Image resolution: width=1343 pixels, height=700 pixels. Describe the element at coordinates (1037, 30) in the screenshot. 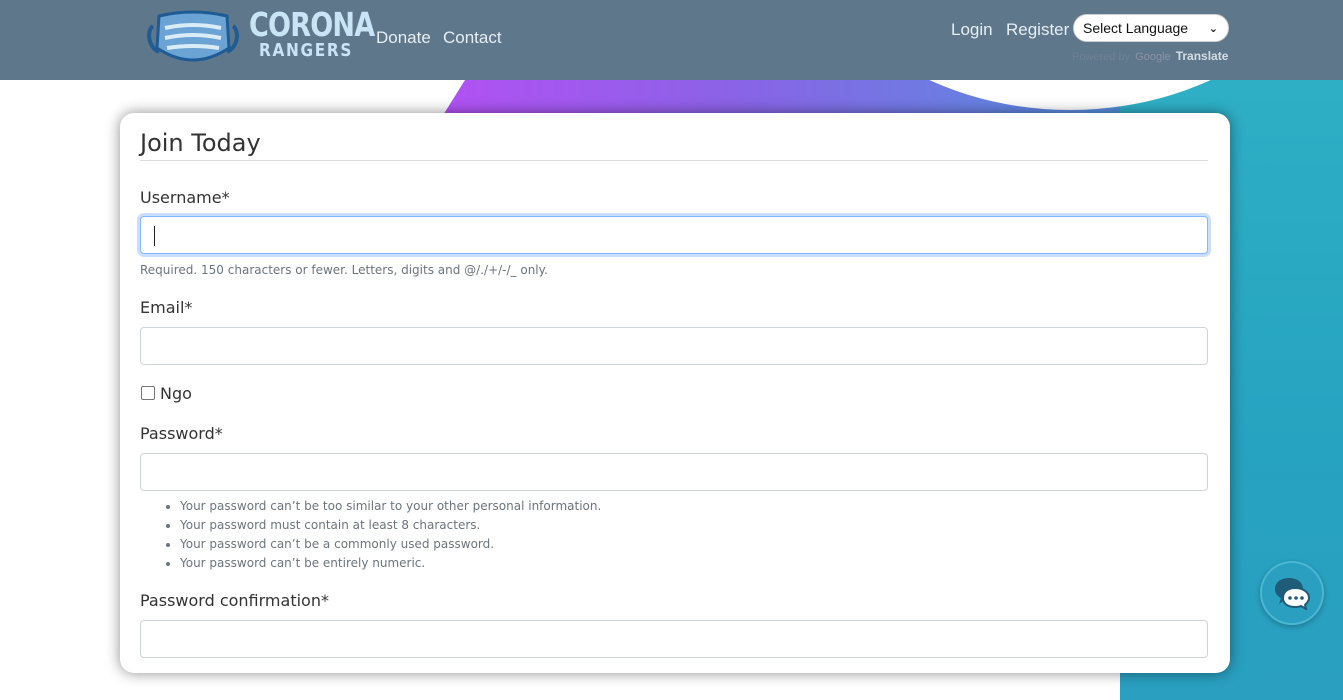

I see `nav-register-link: Register` at that location.